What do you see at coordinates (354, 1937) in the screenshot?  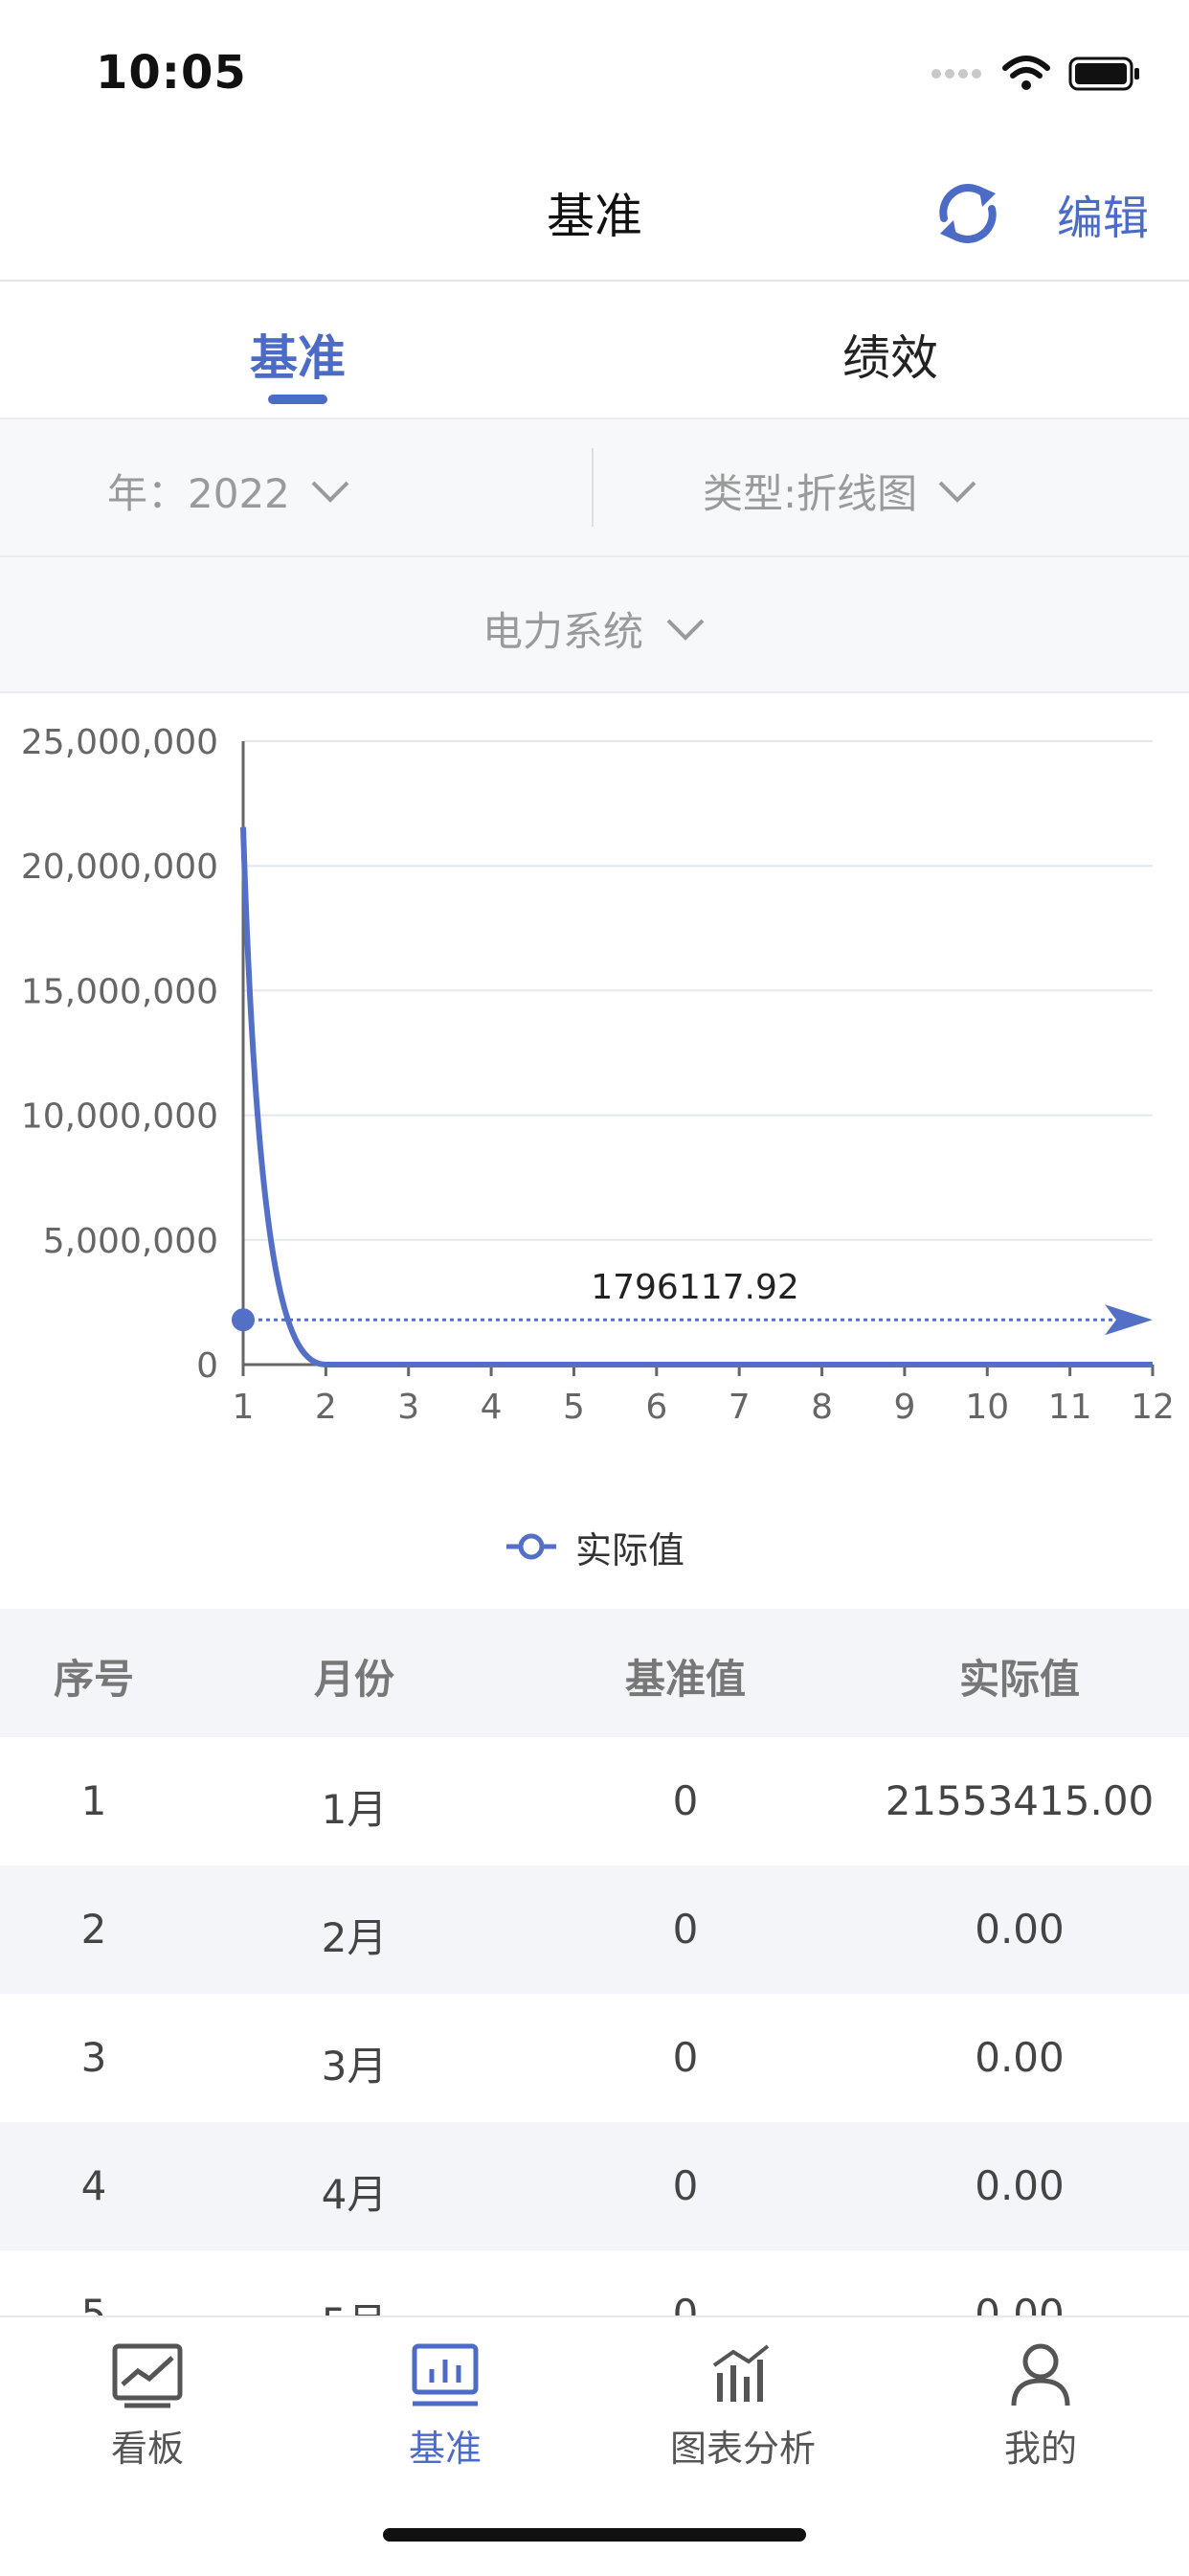 I see `cell-month: 2月` at bounding box center [354, 1937].